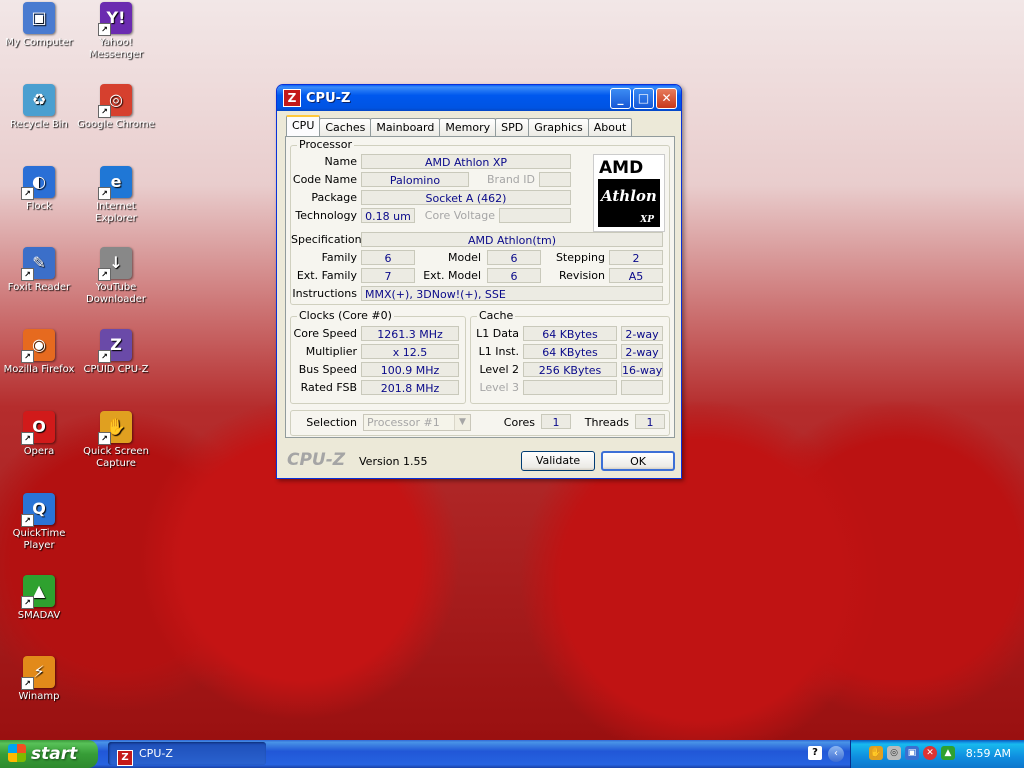  What do you see at coordinates (876, 753) in the screenshot?
I see `screen-capture-tray-icon: ✋` at bounding box center [876, 753].